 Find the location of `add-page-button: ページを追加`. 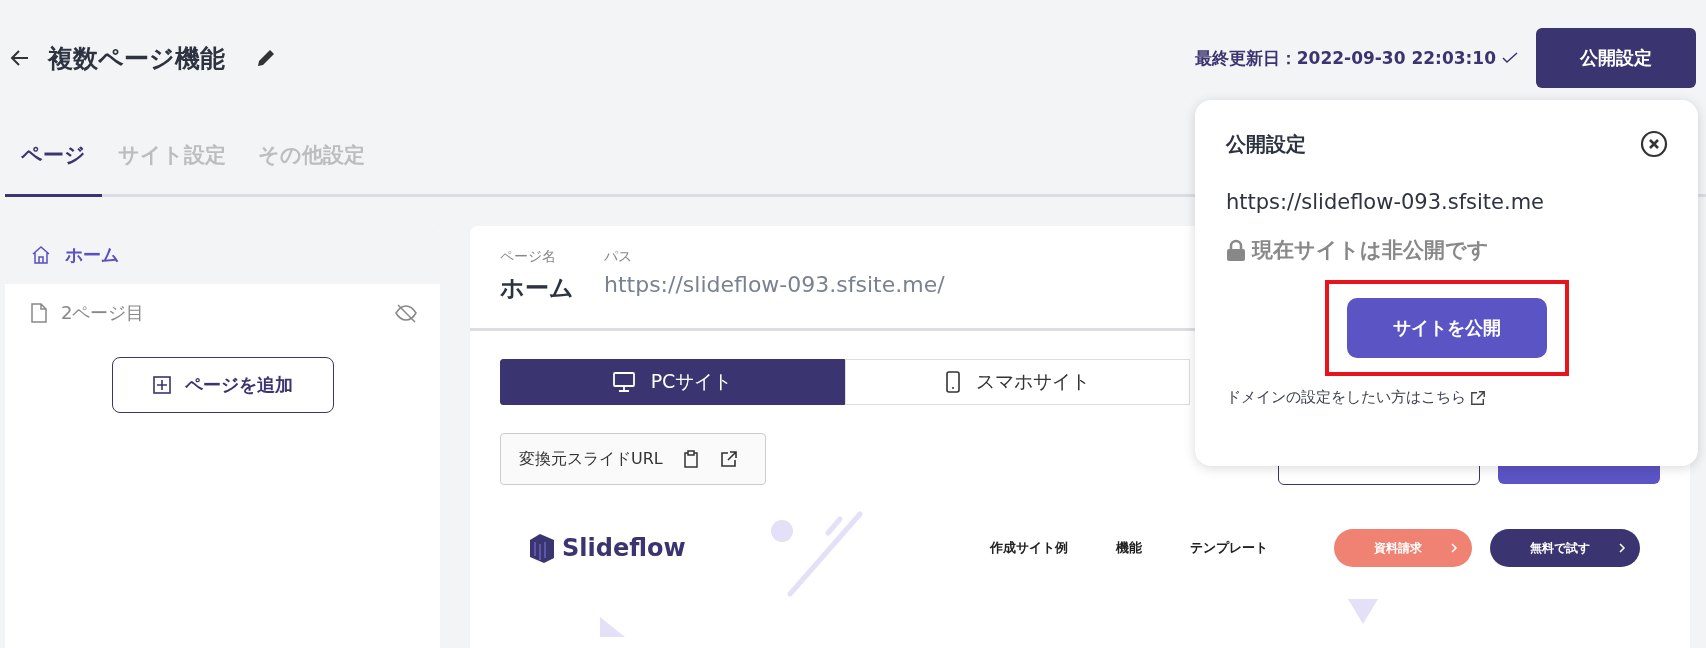

add-page-button: ページを追加 is located at coordinates (222, 385).